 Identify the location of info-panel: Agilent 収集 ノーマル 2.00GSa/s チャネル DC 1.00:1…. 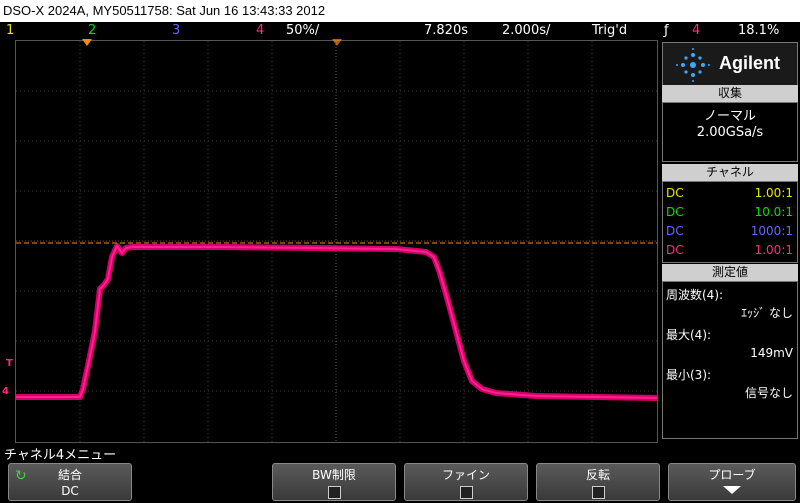
(730, 240).